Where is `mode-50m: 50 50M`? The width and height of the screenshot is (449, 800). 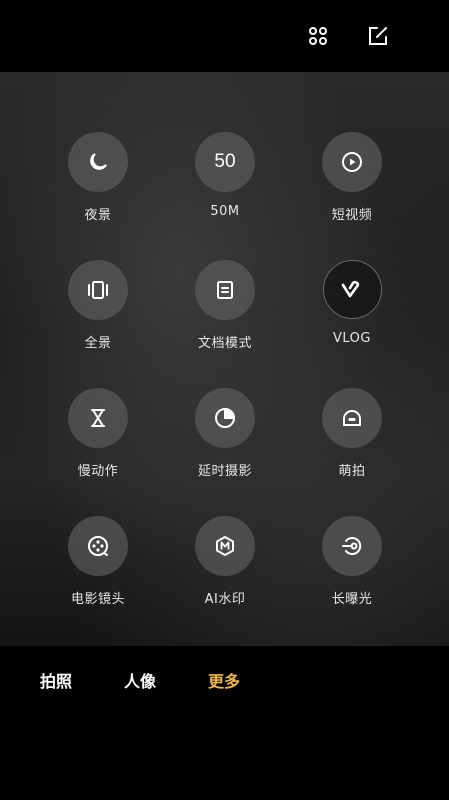
mode-50m: 50 50M is located at coordinates (225, 175).